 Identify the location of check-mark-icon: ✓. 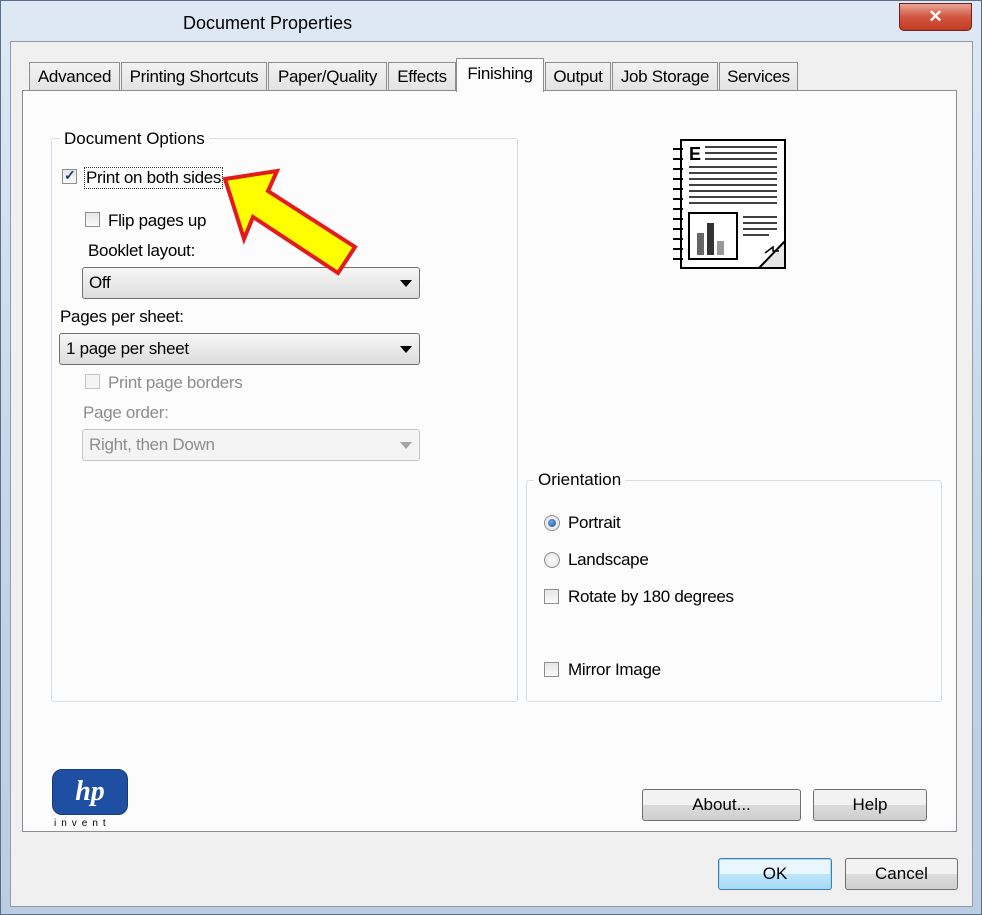
(70, 175).